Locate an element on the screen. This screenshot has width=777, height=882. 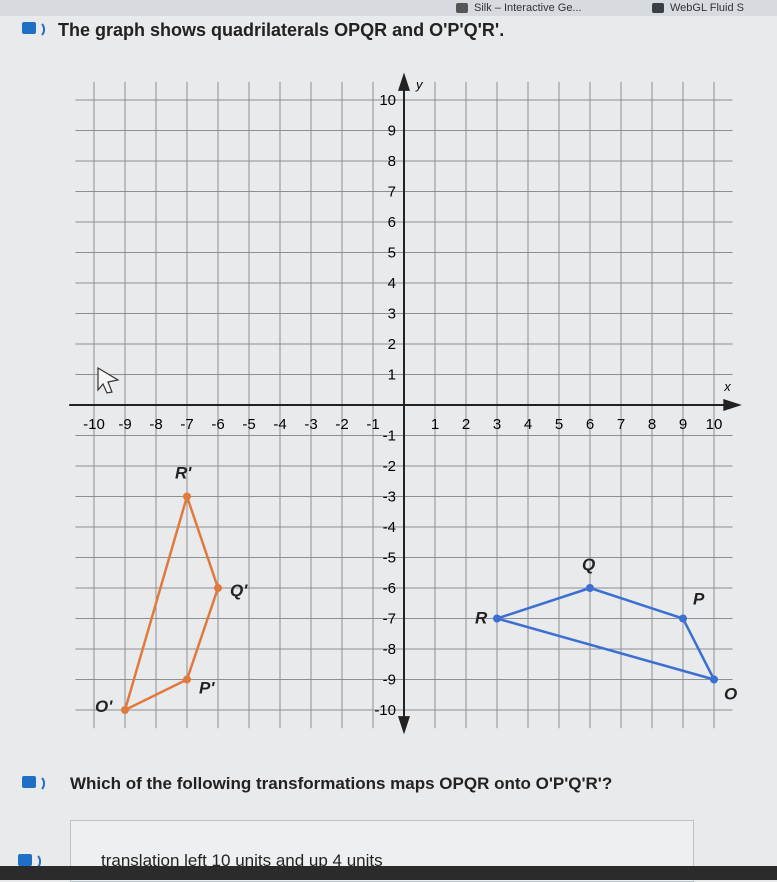
y-tick-label: -3 is located at coordinates (389, 497).